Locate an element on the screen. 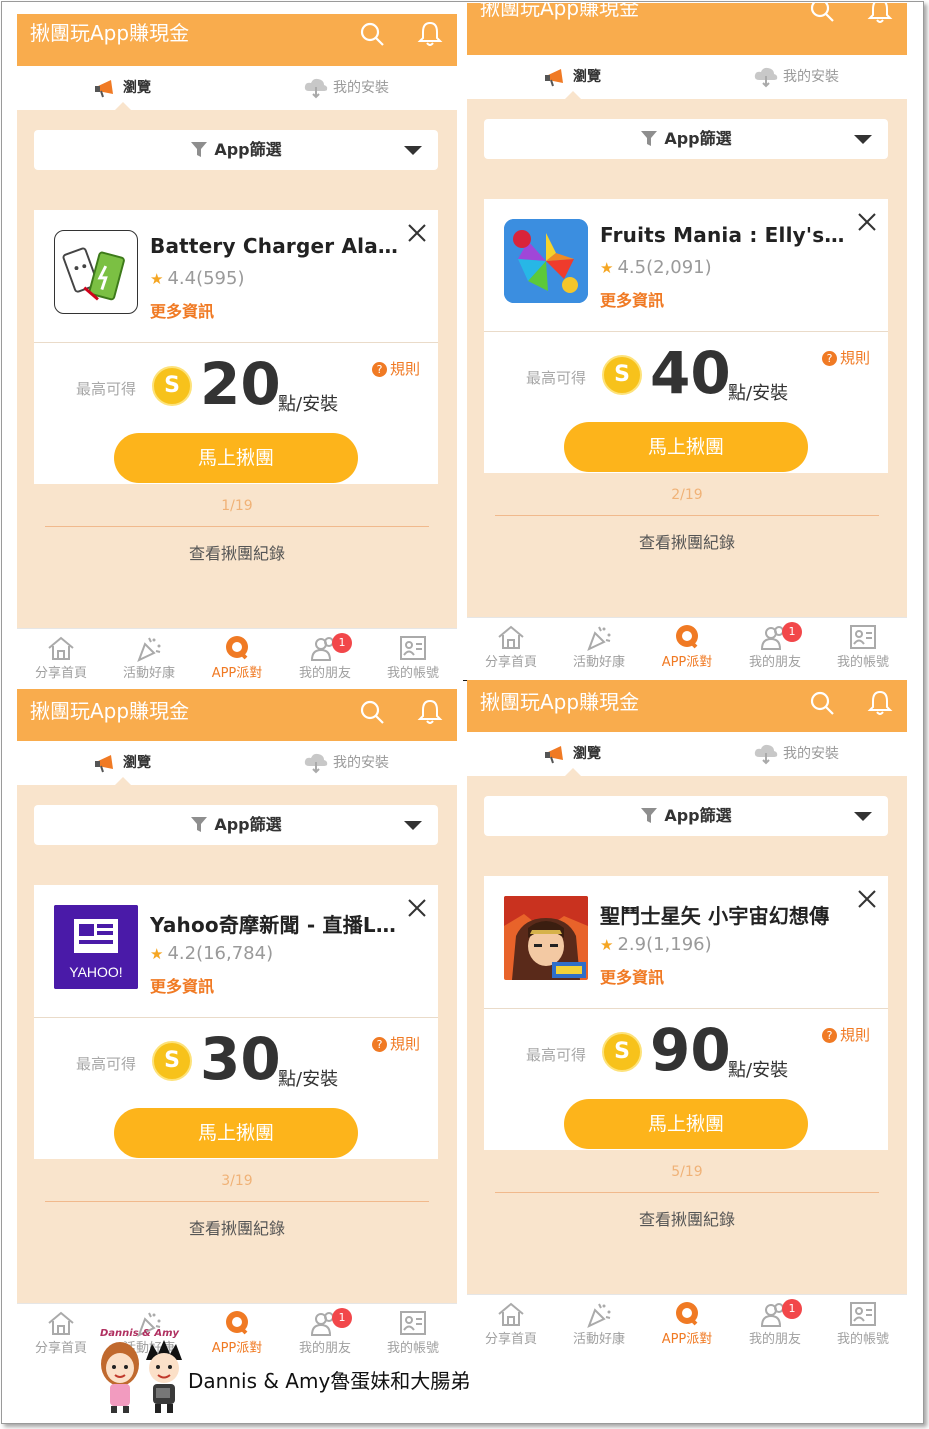 The height and width of the screenshot is (1429, 929). max-points-label: 最高可得 is located at coordinates (106, 1064).